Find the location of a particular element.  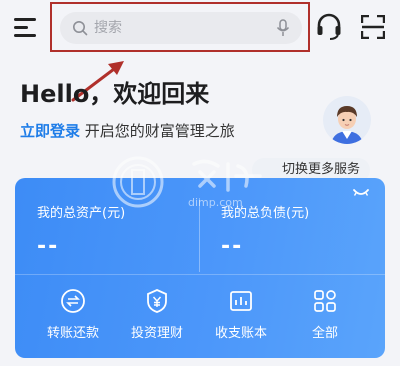

total-liabilities-label: 我的总负债(元) is located at coordinates (265, 213).